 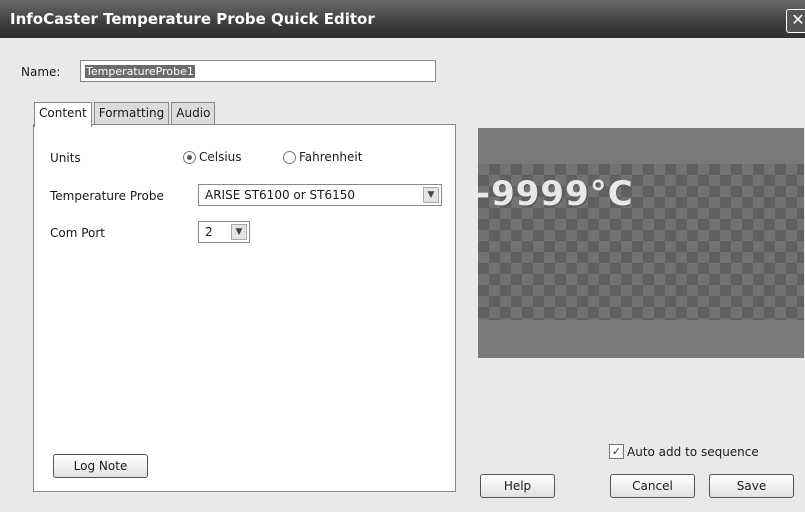 What do you see at coordinates (65, 158) in the screenshot?
I see `units-label: Units` at bounding box center [65, 158].